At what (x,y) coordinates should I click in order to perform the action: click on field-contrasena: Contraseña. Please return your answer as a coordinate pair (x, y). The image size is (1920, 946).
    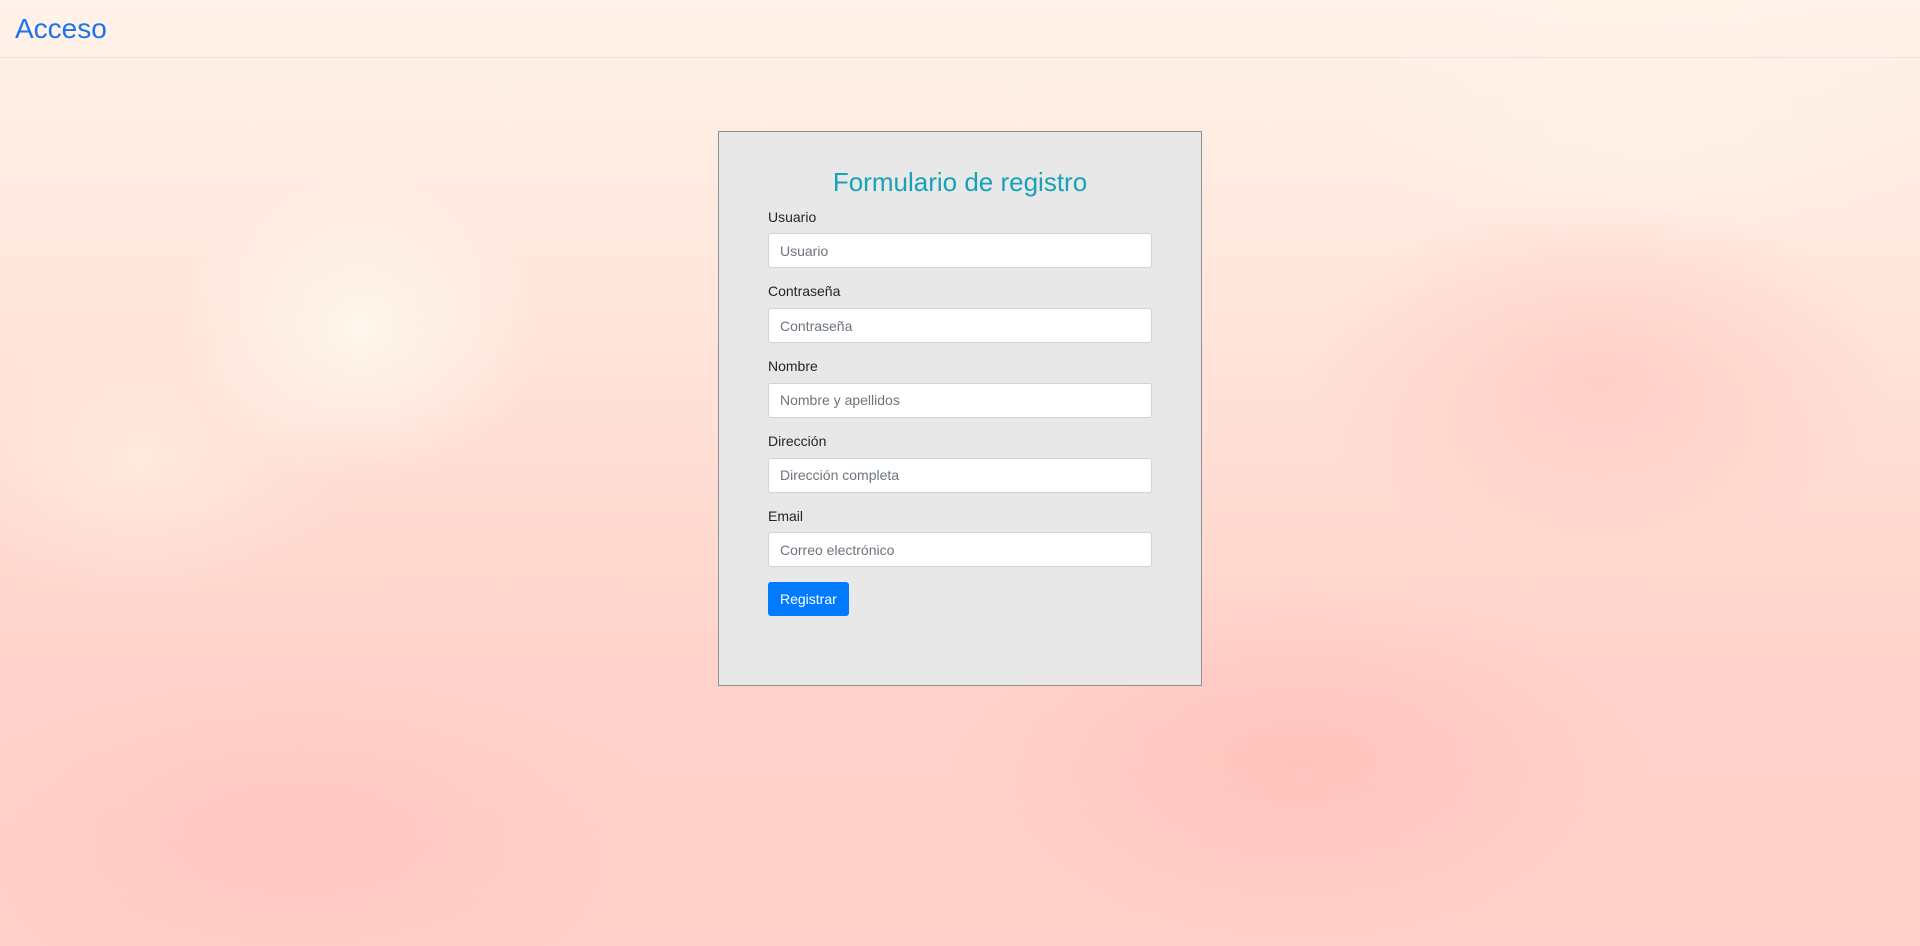
    Looking at the image, I should click on (960, 313).